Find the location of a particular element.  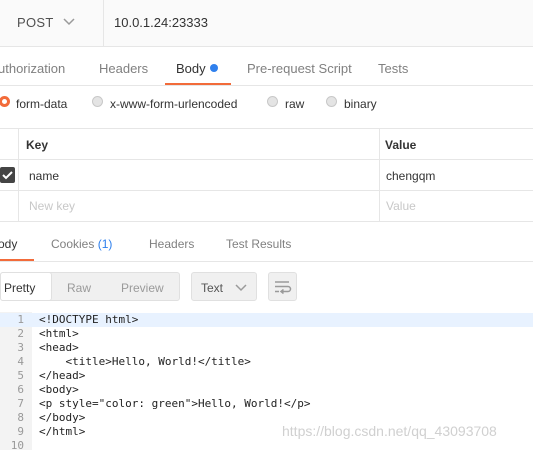

tab-authorization: uthorization is located at coordinates (32, 68).